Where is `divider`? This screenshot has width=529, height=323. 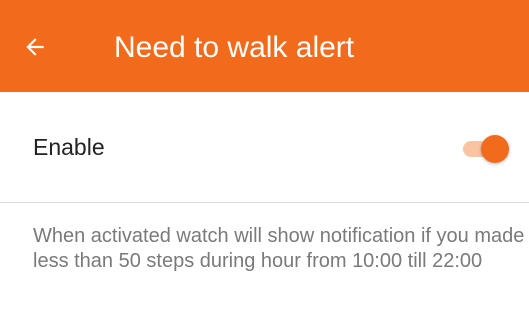
divider is located at coordinates (264, 202).